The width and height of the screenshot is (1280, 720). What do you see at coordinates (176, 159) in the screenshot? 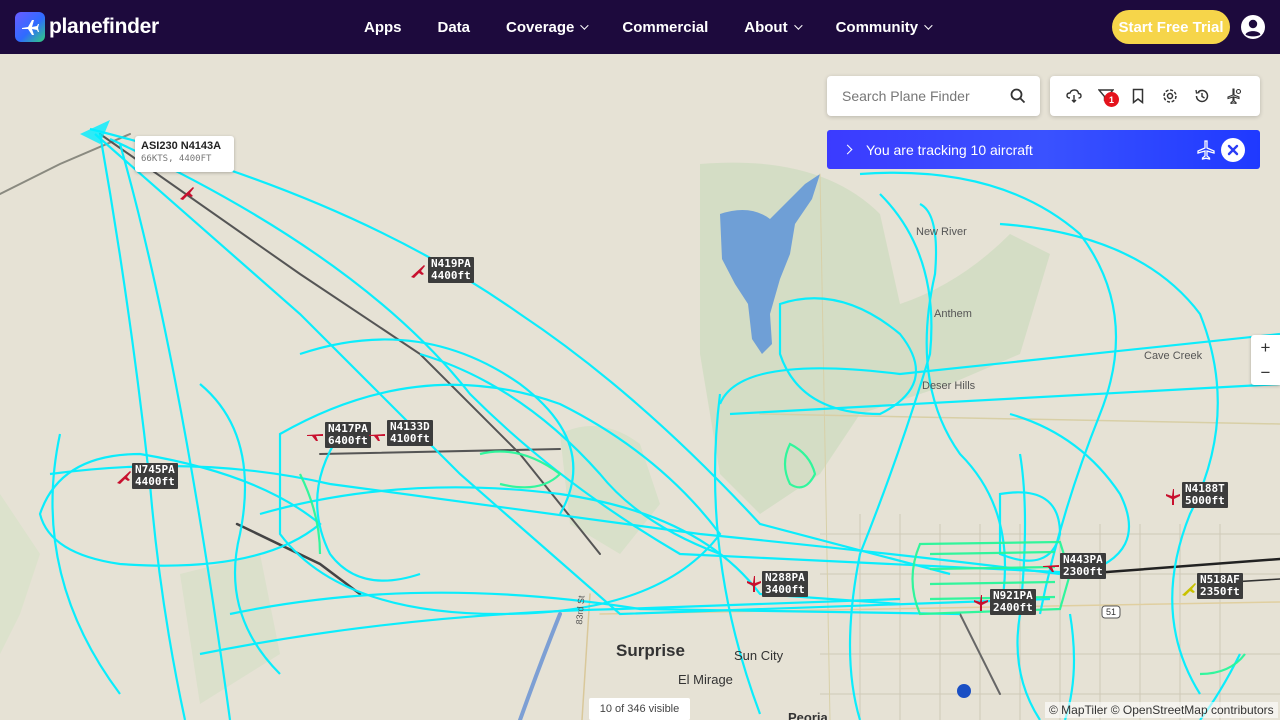
I see `tooltip-details: 66KTS, 4400FT` at bounding box center [176, 159].